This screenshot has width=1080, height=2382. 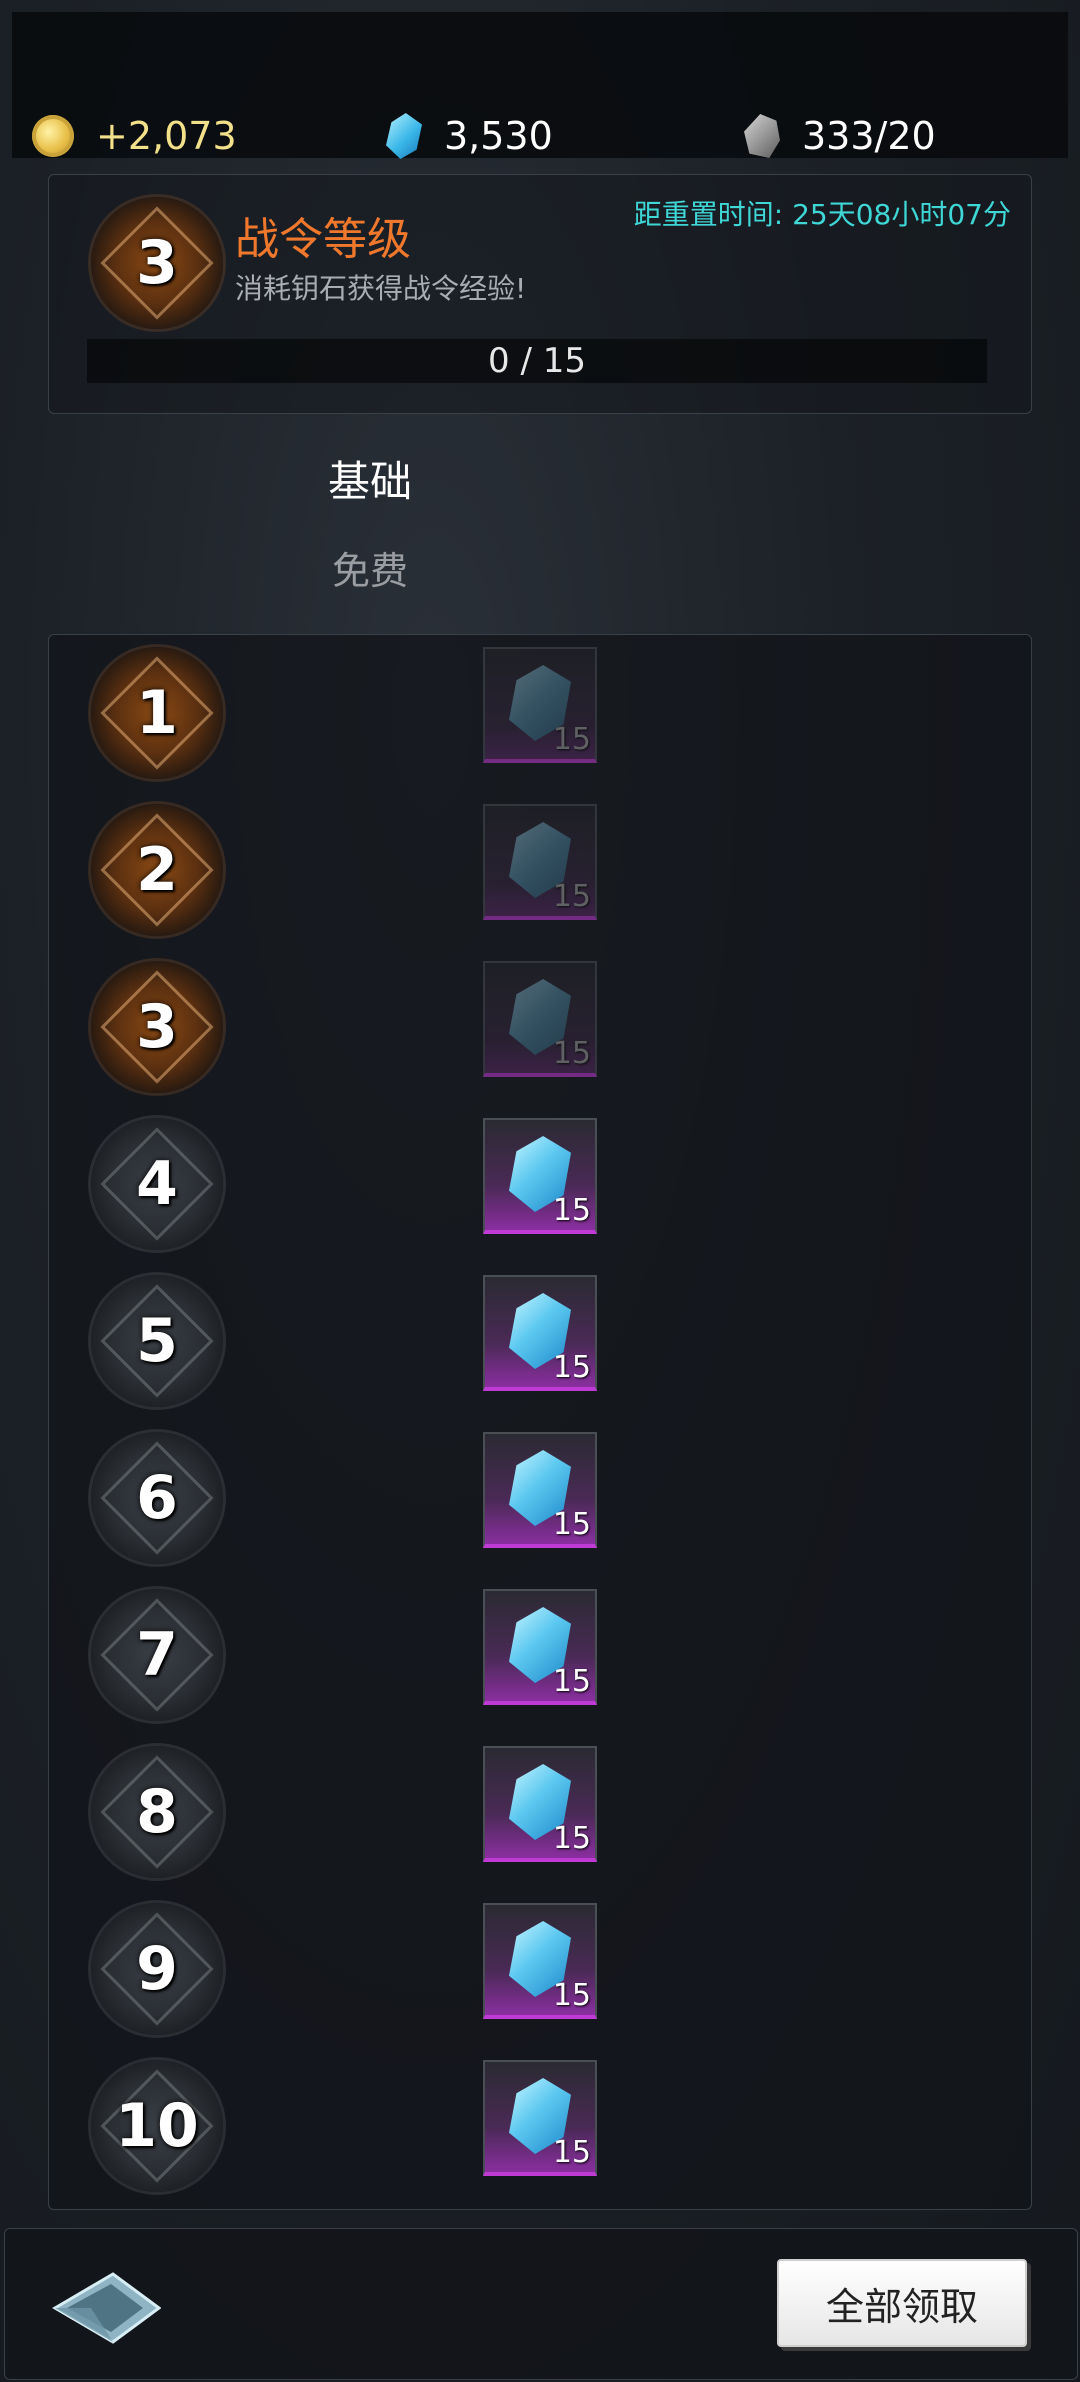 What do you see at coordinates (869, 136) in the screenshot?
I see `stone-value: 333/20` at bounding box center [869, 136].